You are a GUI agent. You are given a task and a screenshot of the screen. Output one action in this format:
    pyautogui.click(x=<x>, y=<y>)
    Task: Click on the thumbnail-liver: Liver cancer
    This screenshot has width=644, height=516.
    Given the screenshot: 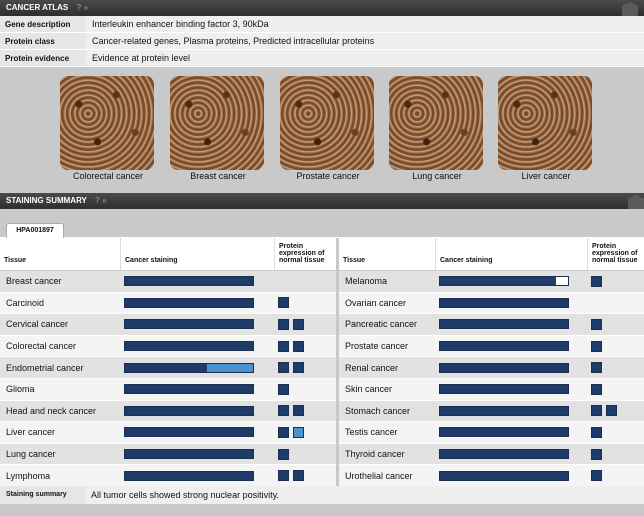 What is the action you would take?
    pyautogui.click(x=546, y=128)
    